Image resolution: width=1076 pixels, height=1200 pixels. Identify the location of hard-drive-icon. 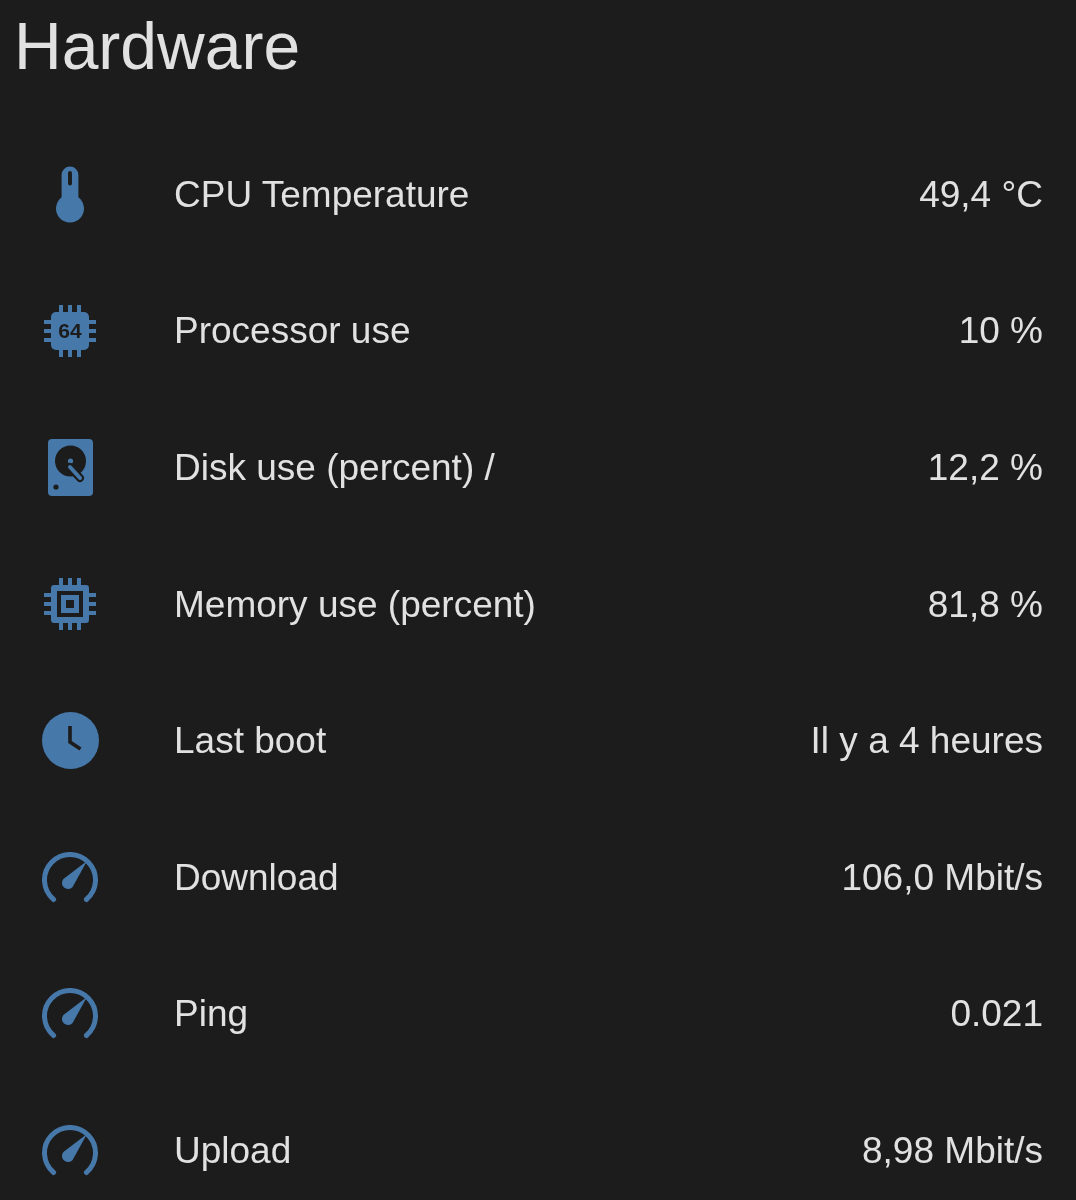
(70, 467).